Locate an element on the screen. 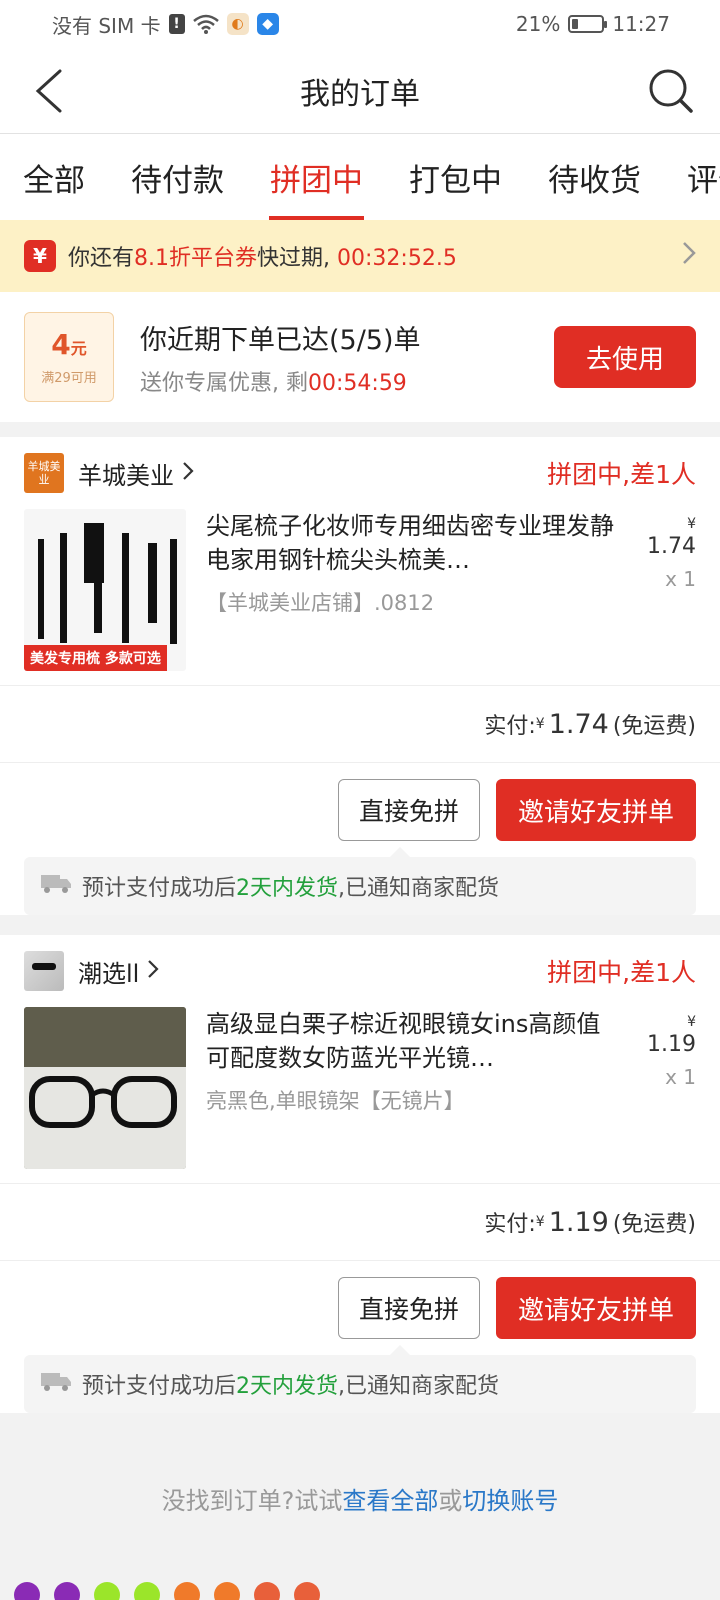 The width and height of the screenshot is (720, 1600). clock: 11:27 is located at coordinates (641, 24).